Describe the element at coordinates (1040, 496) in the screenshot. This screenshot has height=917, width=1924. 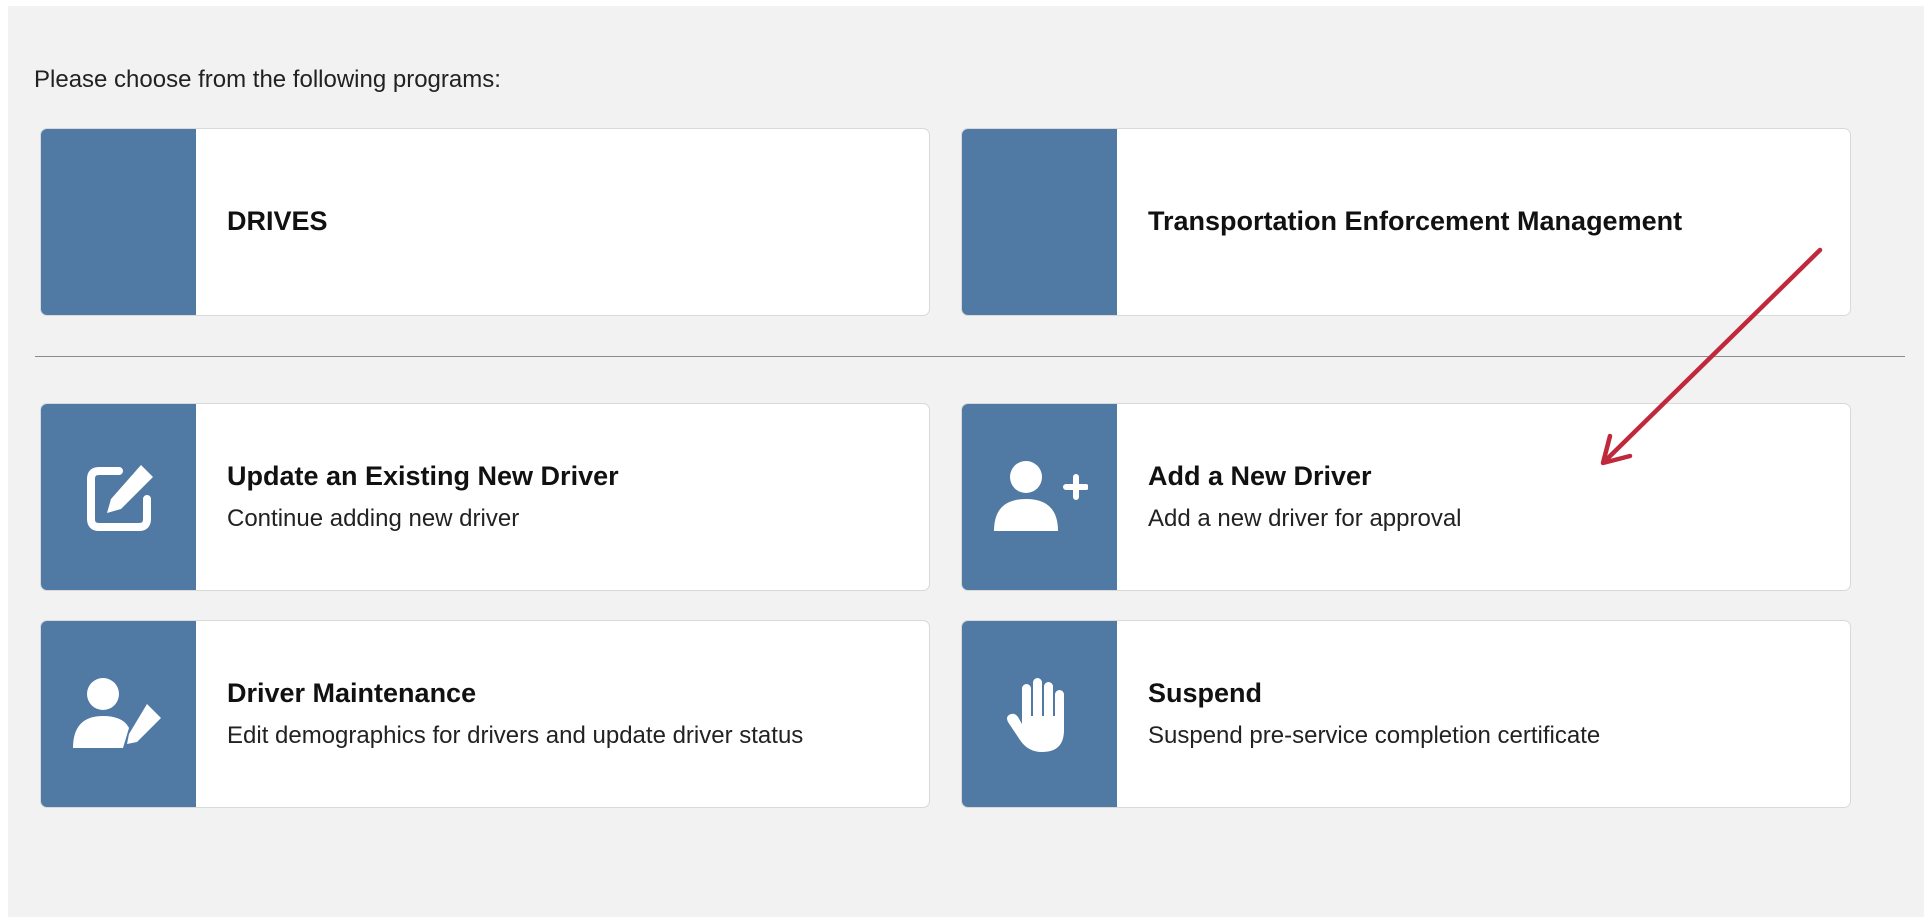
I see `add-user-icon` at that location.